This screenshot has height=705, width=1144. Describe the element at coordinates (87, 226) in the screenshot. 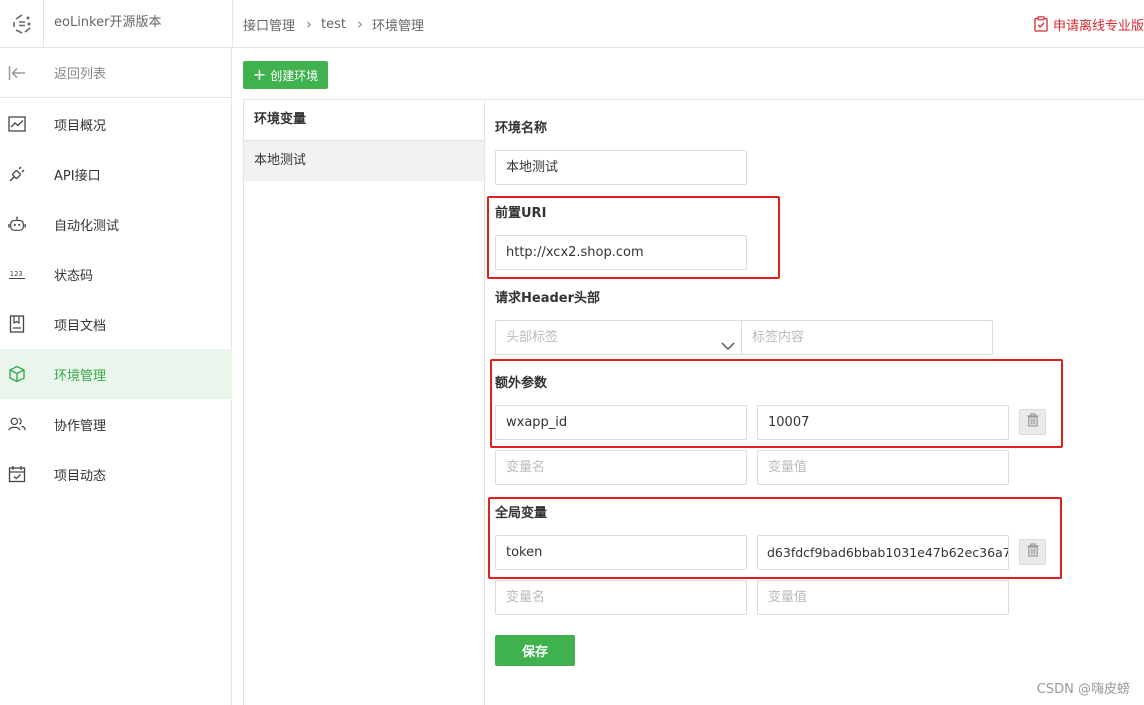

I see `sidebar-item-label: 自动化测试` at that location.